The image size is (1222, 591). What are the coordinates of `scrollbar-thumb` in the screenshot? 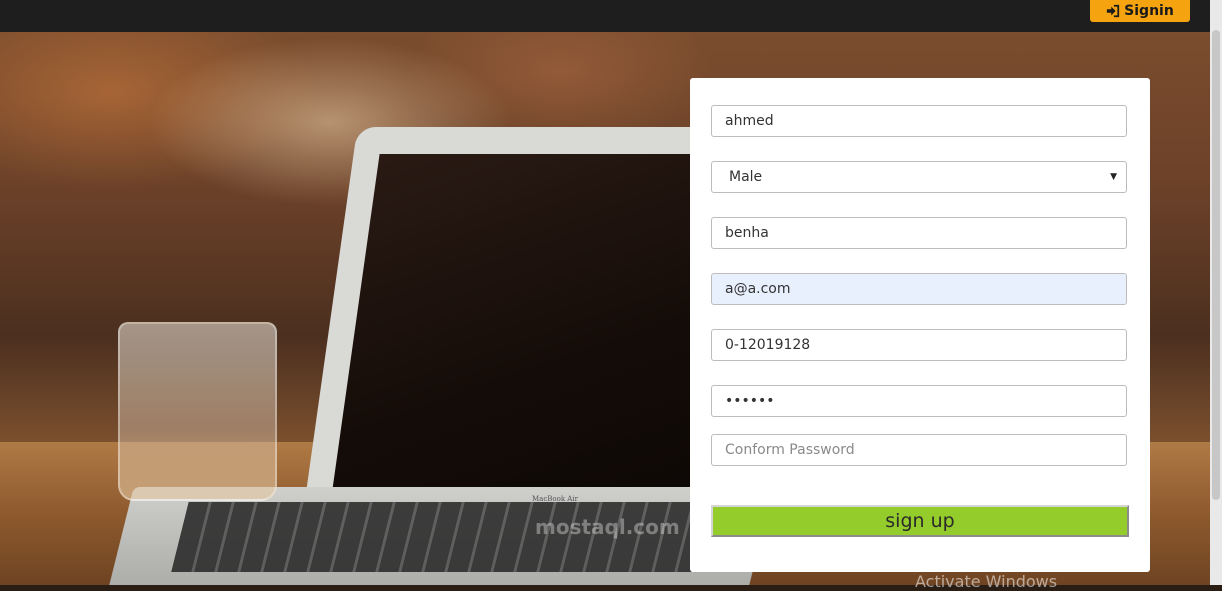 It's located at (1216, 265).